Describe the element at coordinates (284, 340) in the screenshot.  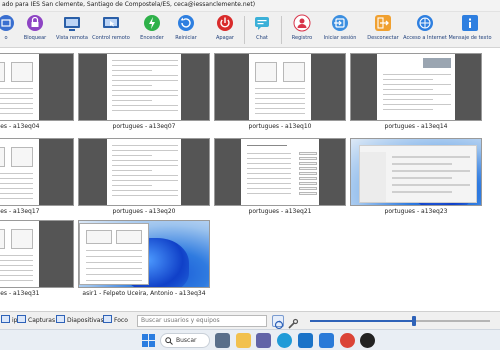
I see `taskbar-edge-icon` at that location.